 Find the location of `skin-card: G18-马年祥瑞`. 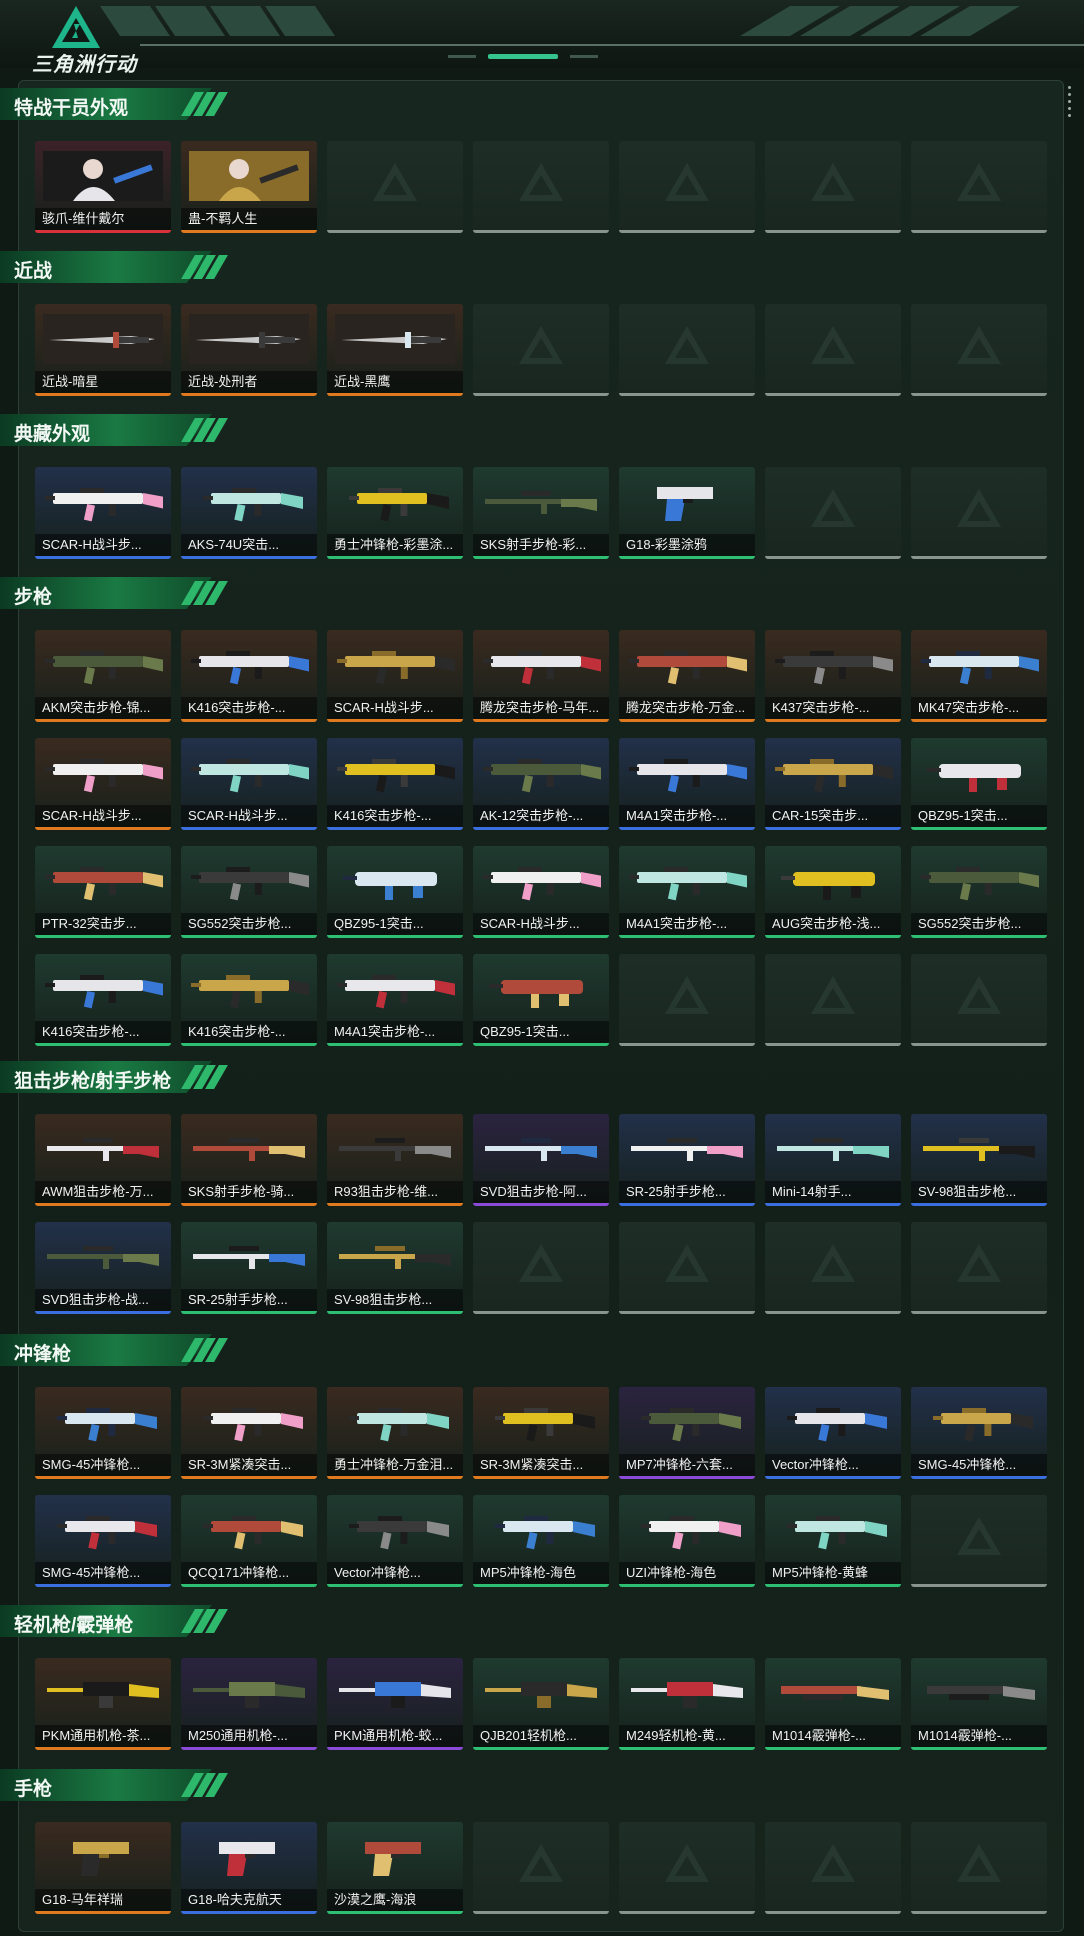

skin-card: G18-马年祥瑞 is located at coordinates (103, 1868).